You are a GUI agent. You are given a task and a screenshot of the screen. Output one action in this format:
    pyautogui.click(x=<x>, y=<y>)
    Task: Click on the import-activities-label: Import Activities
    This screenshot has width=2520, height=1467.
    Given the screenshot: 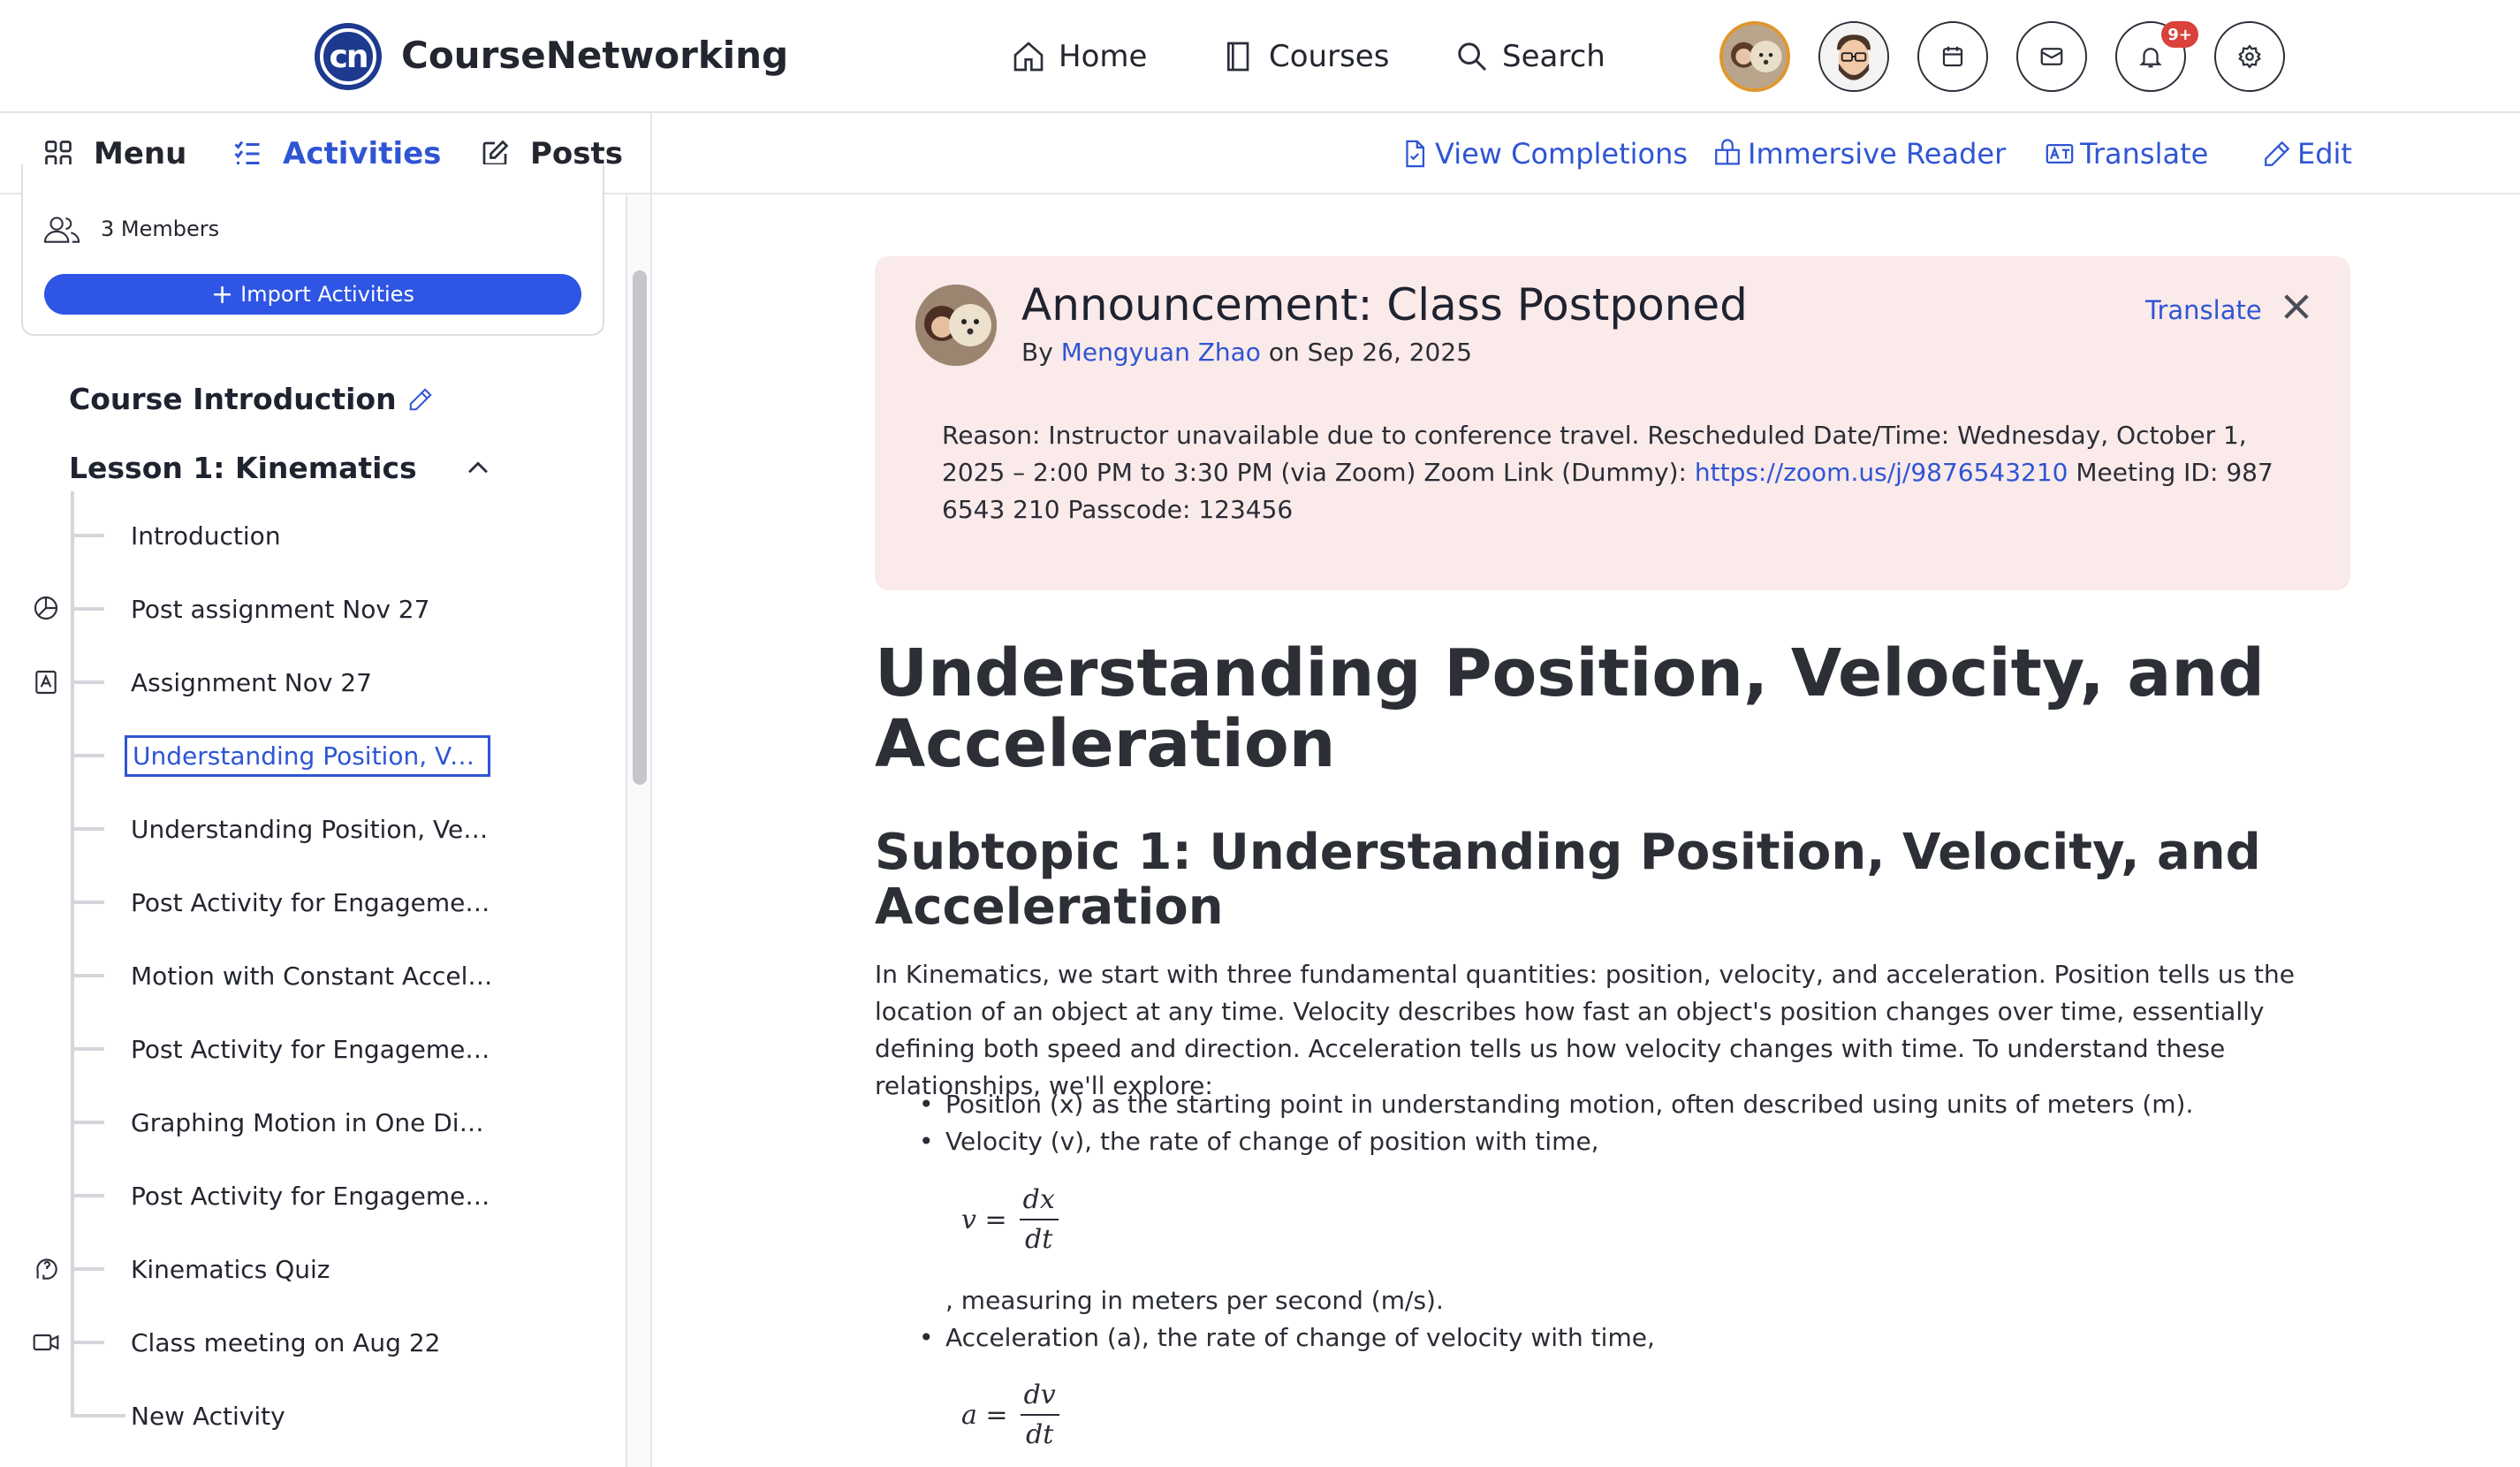 What is the action you would take?
    pyautogui.click(x=327, y=294)
    